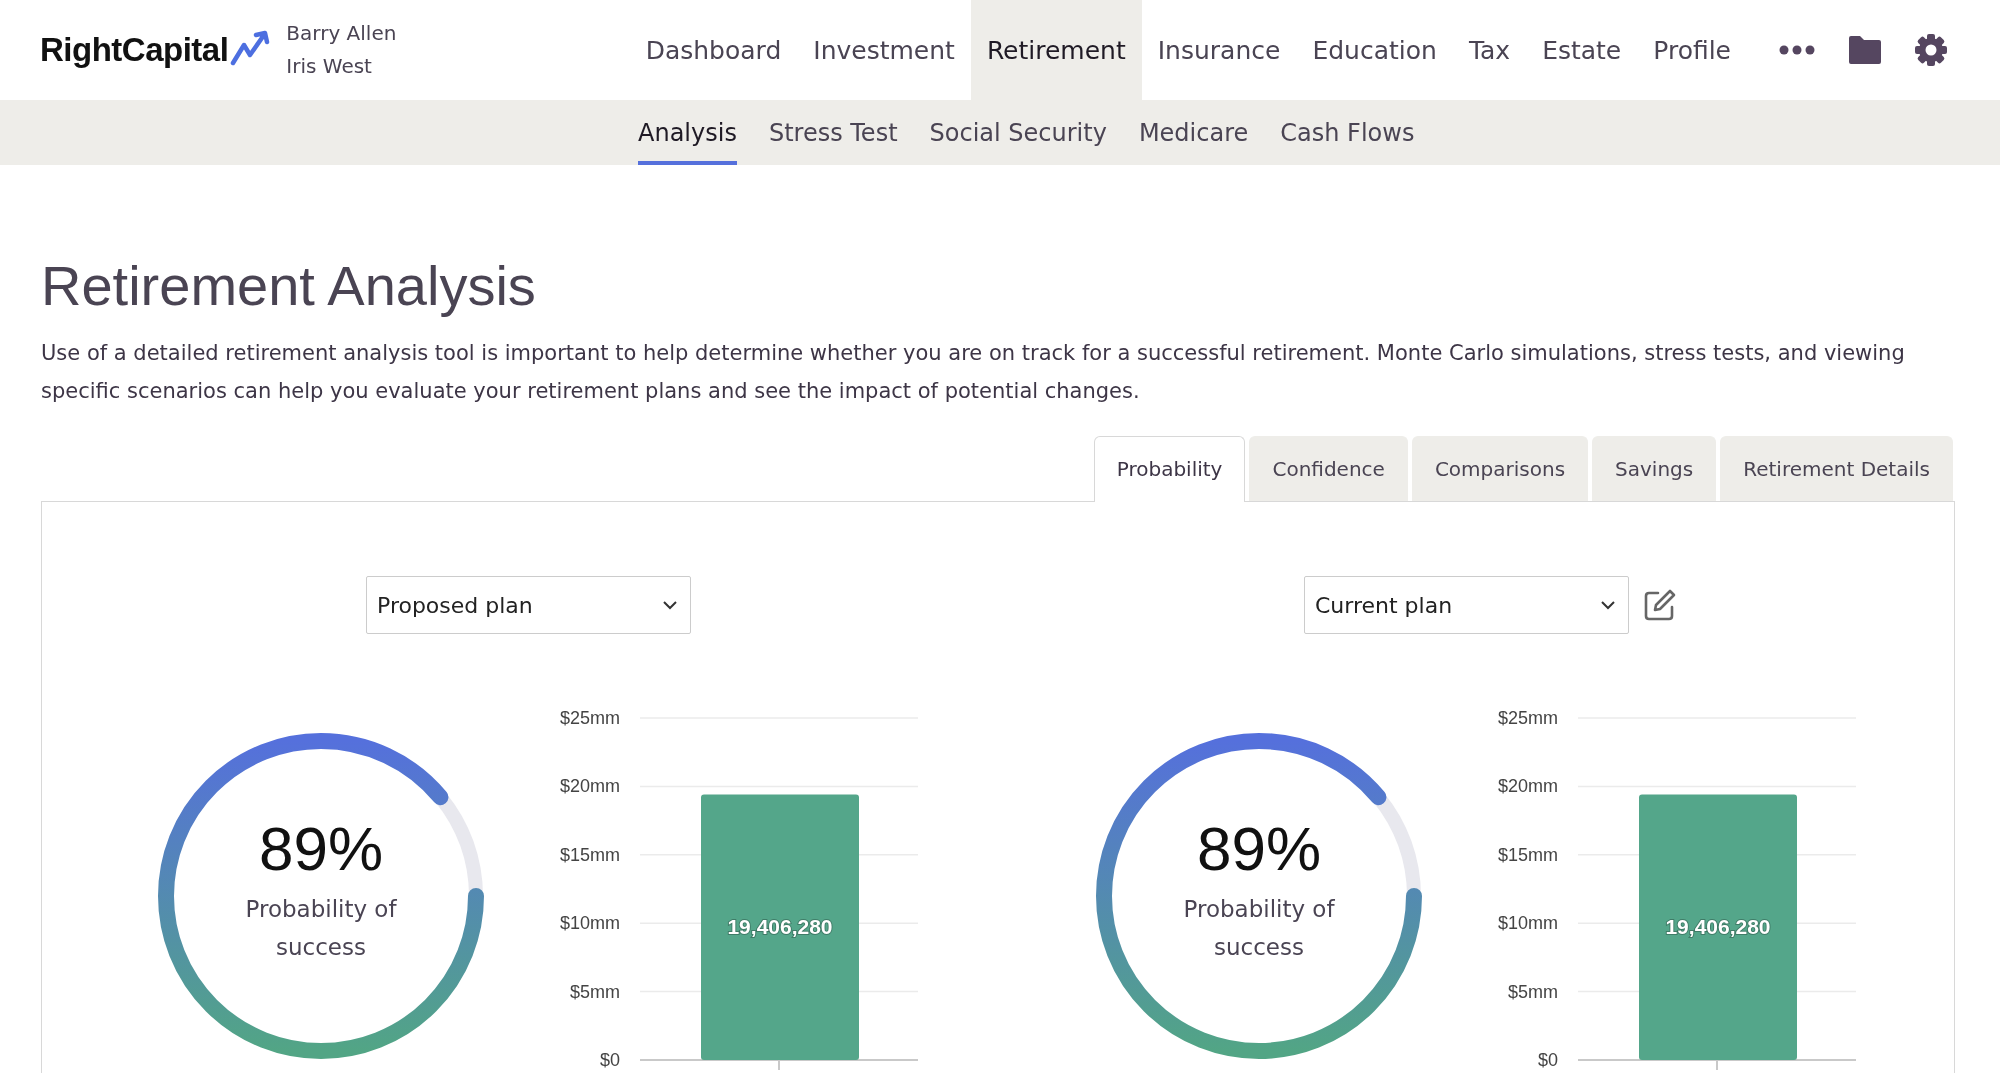 The height and width of the screenshot is (1073, 2000). What do you see at coordinates (1056, 50) in the screenshot?
I see `nav-tab: Retirement` at bounding box center [1056, 50].